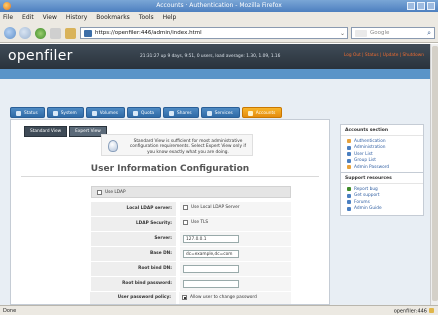 This screenshot has height=315, width=438. Describe the element at coordinates (223, 113) in the screenshot. I see `tab-label: Services` at that location.